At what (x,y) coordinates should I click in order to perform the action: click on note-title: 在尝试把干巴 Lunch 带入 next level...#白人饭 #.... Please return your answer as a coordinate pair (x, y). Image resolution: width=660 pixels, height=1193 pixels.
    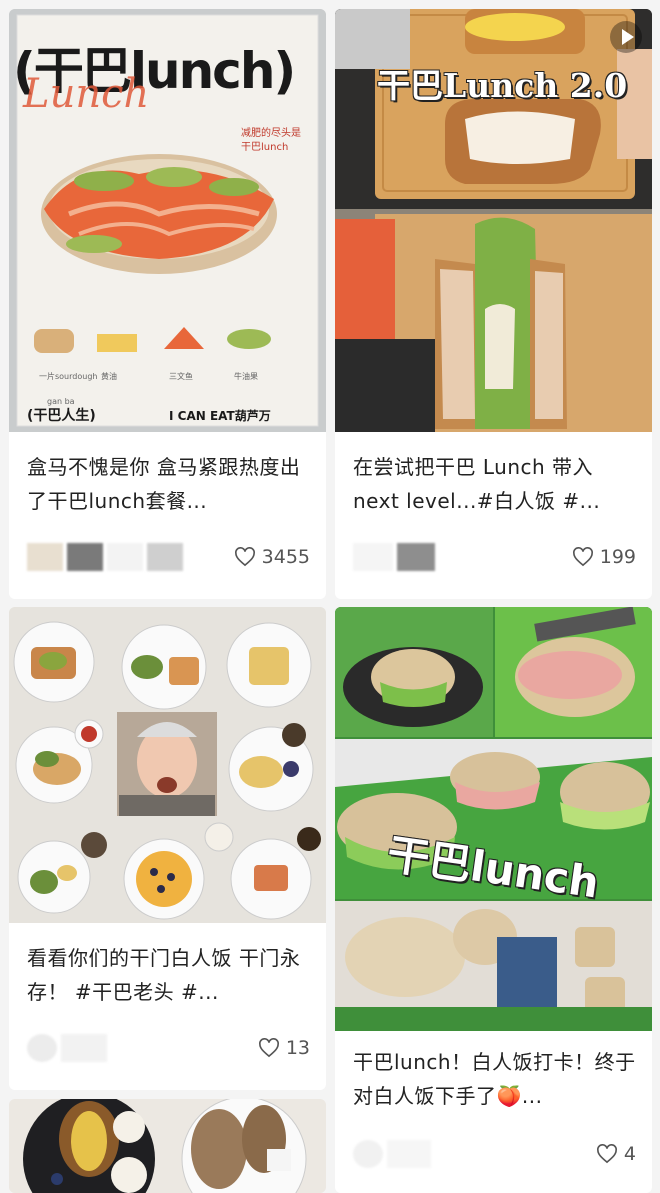
    Looking at the image, I should click on (495, 484).